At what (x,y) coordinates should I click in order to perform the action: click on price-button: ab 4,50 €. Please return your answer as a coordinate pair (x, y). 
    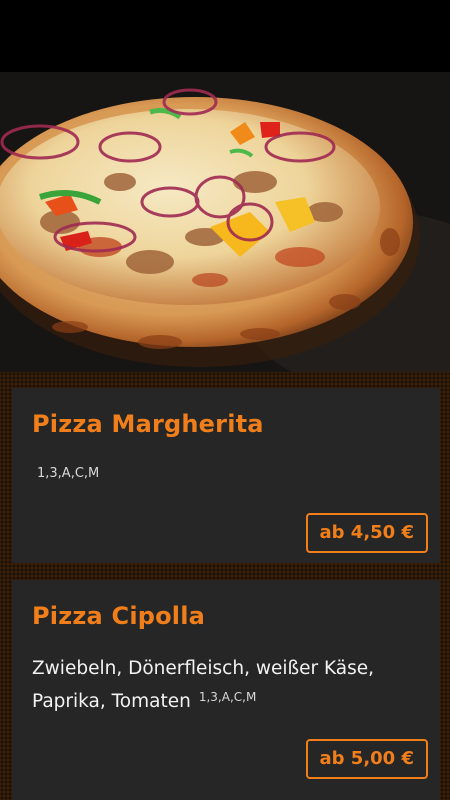
    Looking at the image, I should click on (366, 533).